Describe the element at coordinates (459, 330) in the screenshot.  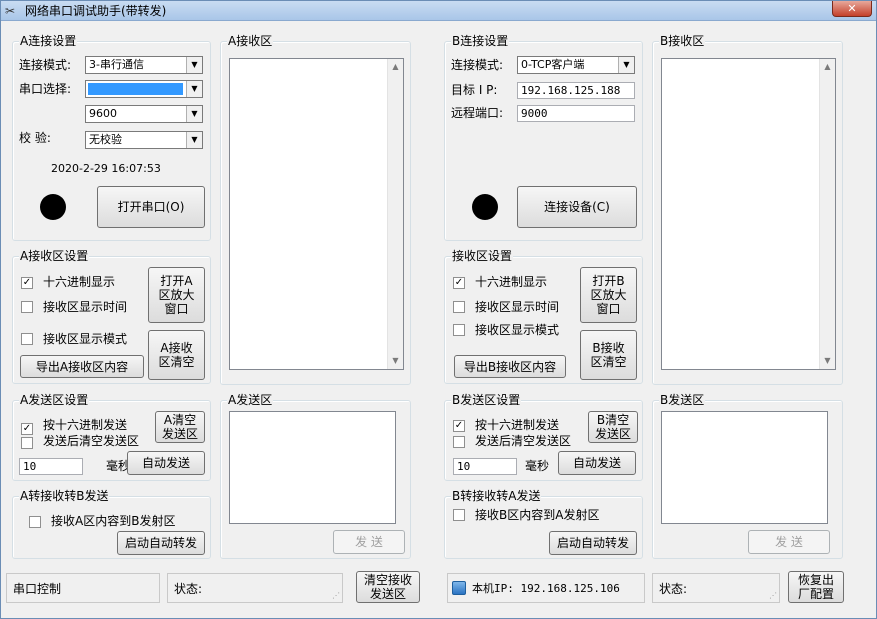
I see `b-show-mode-checkbox` at that location.